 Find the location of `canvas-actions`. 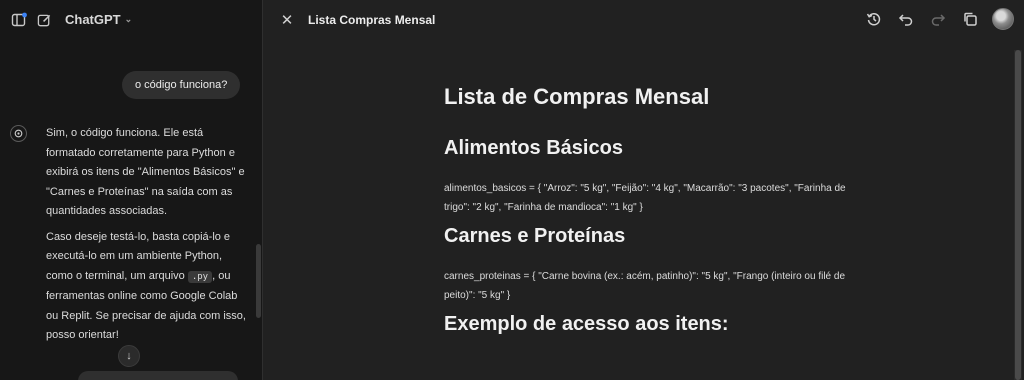

canvas-actions is located at coordinates (939, 19).